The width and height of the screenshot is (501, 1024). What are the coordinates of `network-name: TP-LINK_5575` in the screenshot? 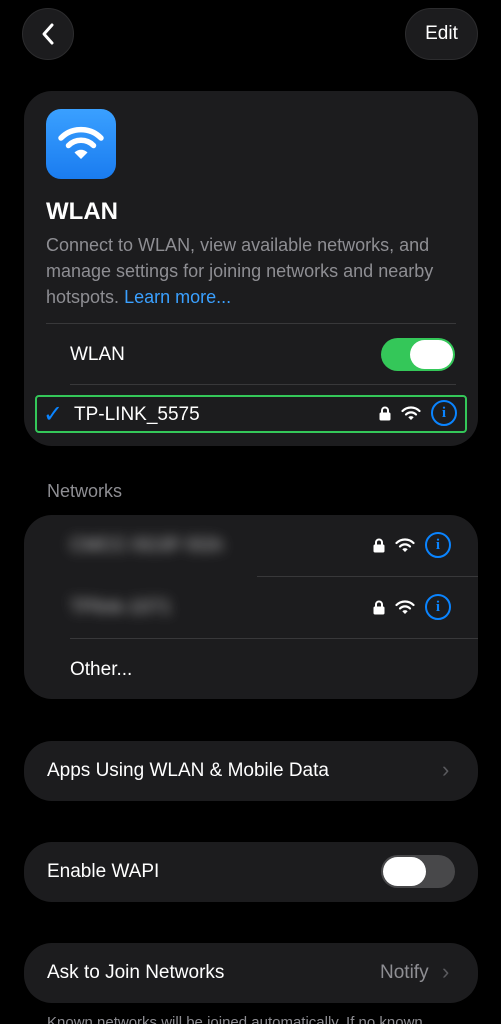 It's located at (137, 414).